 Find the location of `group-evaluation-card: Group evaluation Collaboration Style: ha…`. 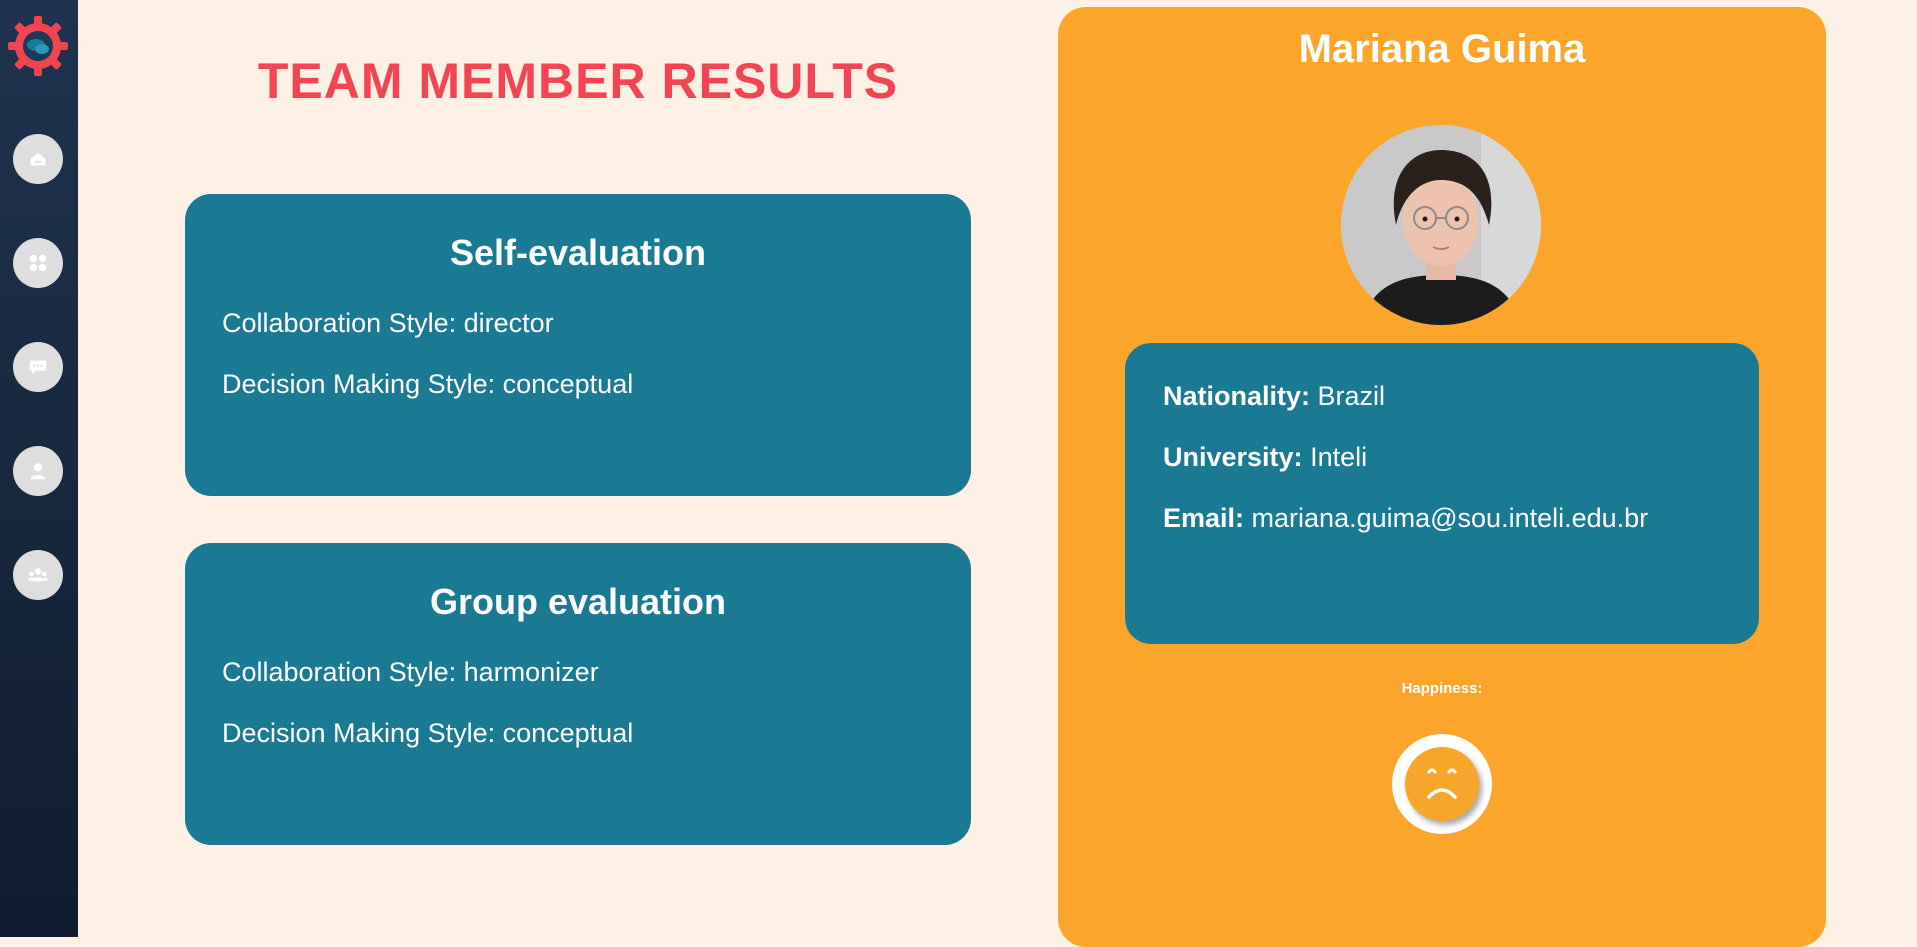

group-evaluation-card: Group evaluation Collaboration Style: ha… is located at coordinates (578, 694).